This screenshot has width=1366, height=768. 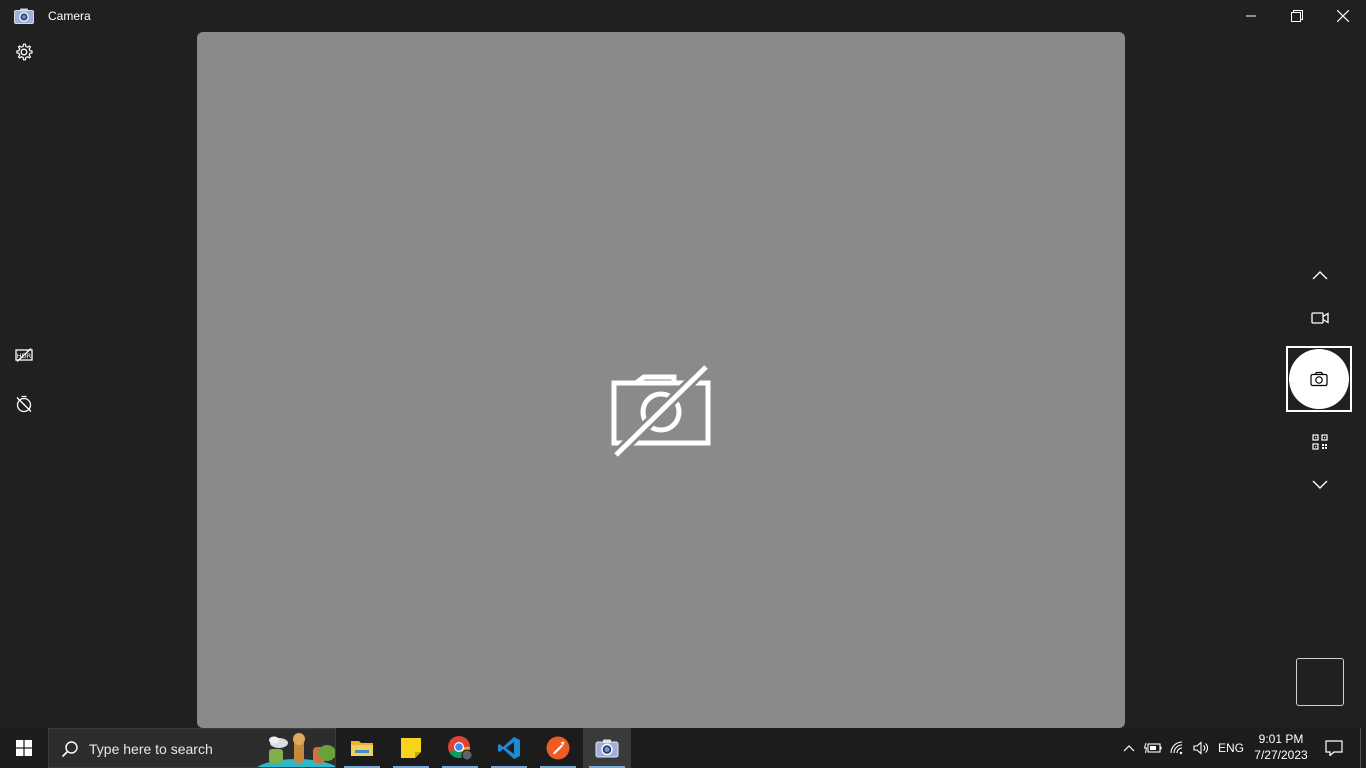 I want to click on restore-icon, so click(x=1297, y=16).